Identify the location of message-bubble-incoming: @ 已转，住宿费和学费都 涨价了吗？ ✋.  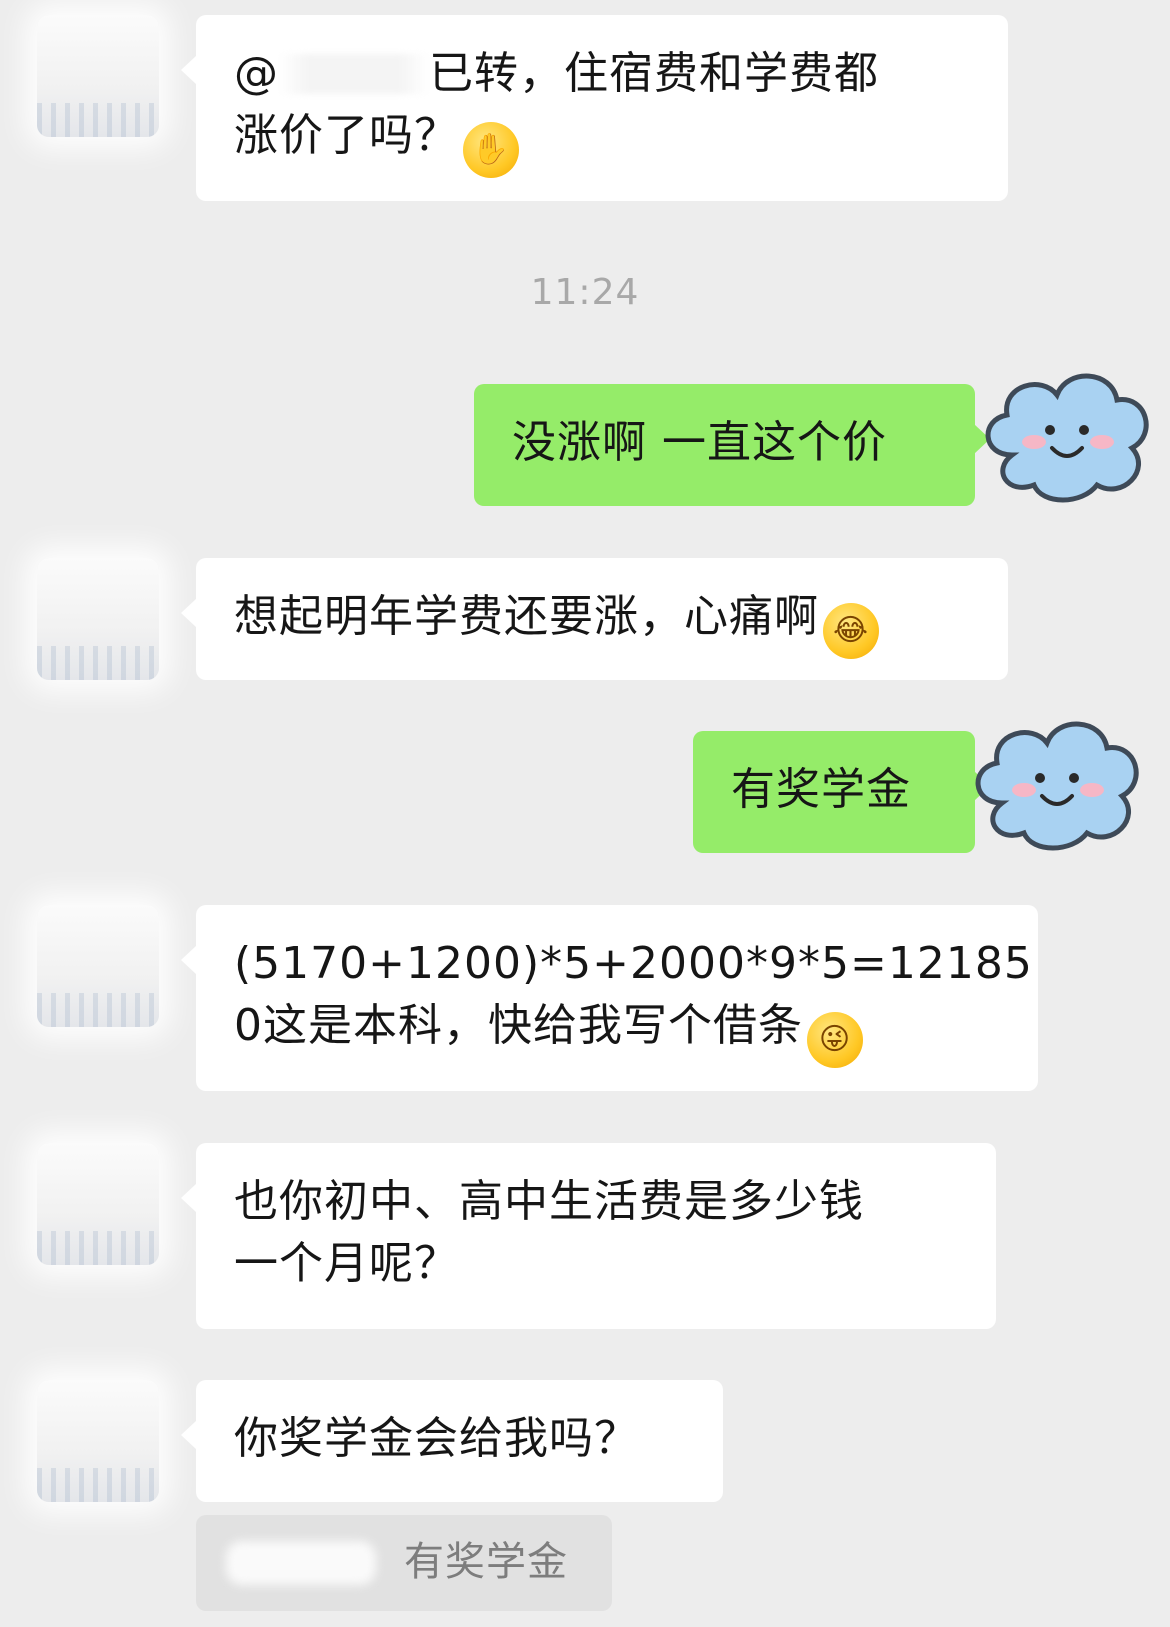
(594, 108).